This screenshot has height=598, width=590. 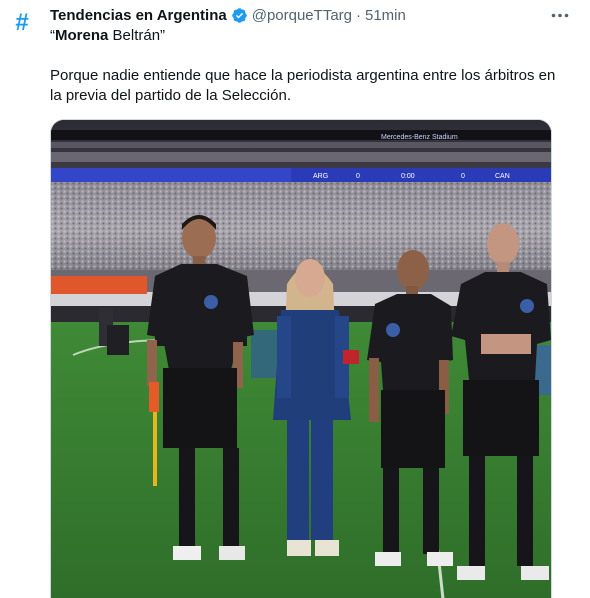 I want to click on scoreboard-score-left: 0, so click(x=358, y=176).